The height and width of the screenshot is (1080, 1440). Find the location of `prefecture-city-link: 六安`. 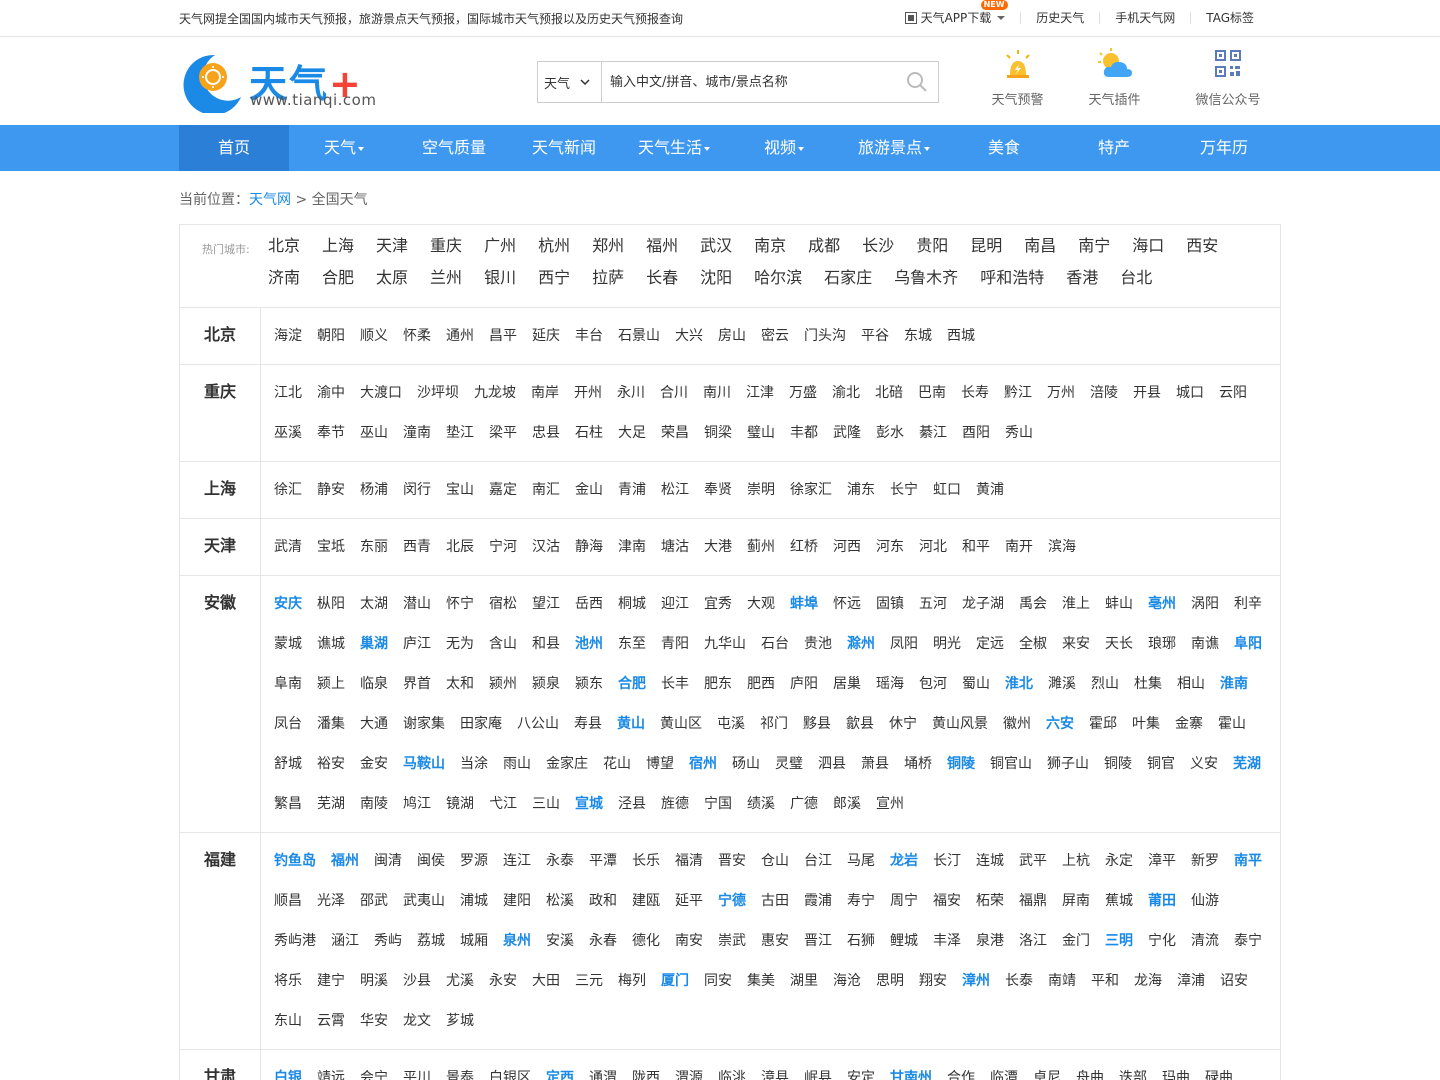

prefecture-city-link: 六安 is located at coordinates (1060, 724).